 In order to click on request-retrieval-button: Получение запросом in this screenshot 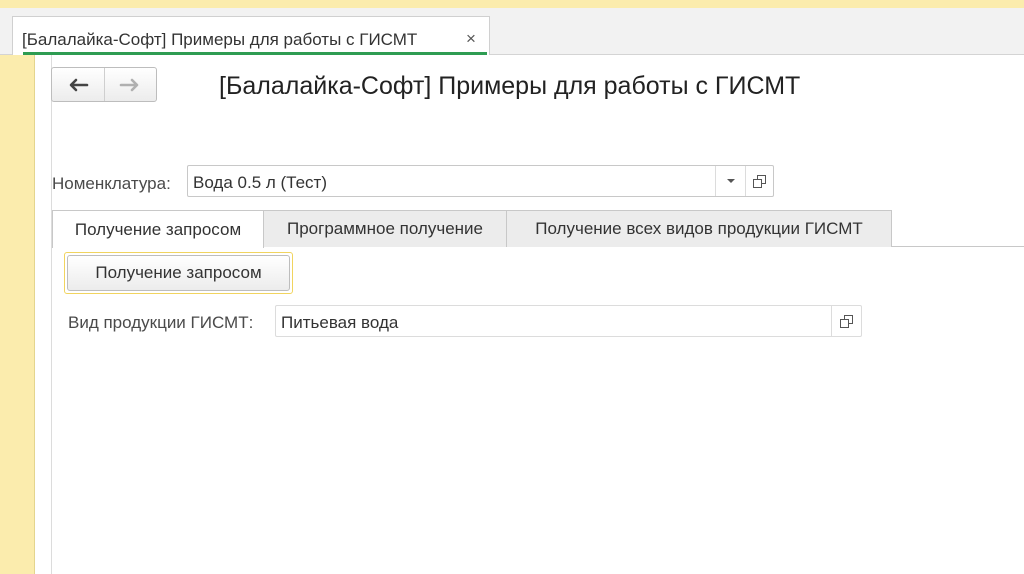, I will do `click(178, 273)`.